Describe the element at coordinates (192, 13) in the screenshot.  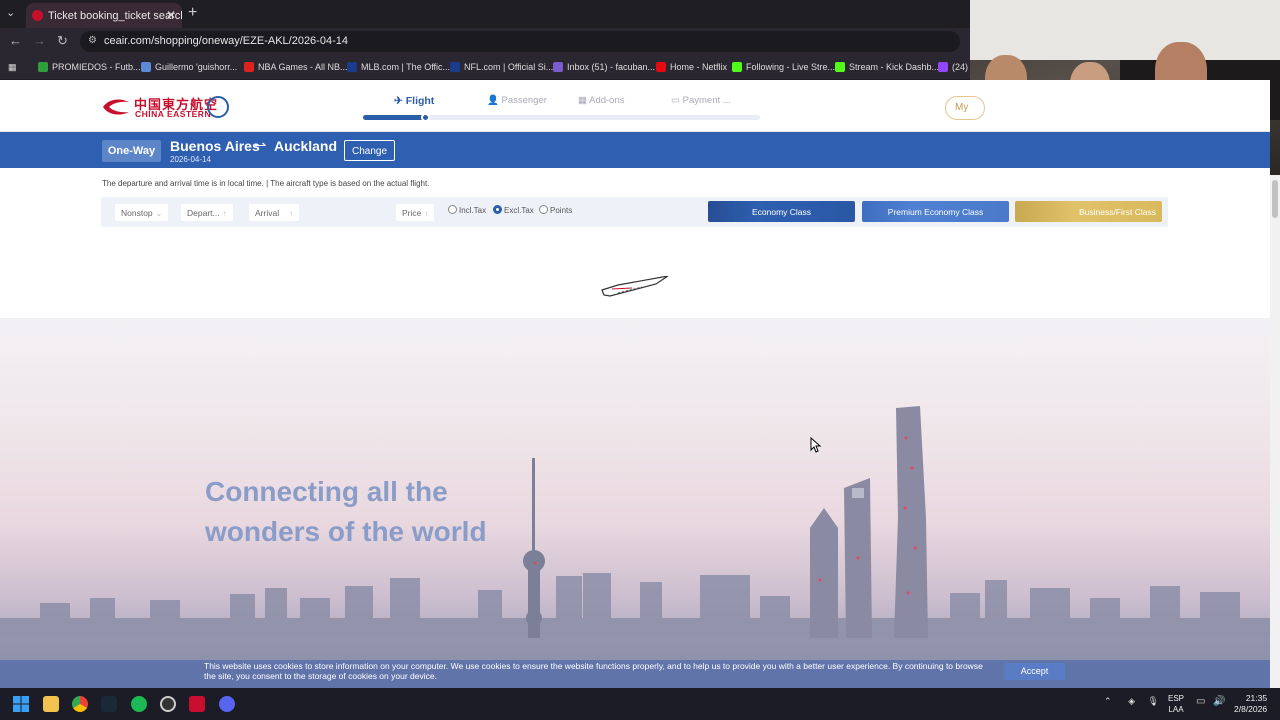
I see `new-tab-button: +` at that location.